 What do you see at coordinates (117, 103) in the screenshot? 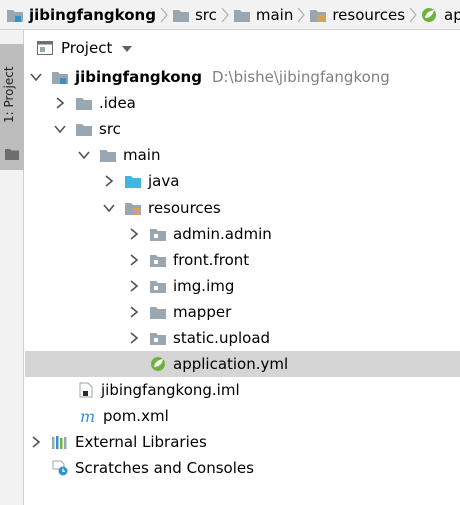
I see `tree-node-label: .idea` at bounding box center [117, 103].